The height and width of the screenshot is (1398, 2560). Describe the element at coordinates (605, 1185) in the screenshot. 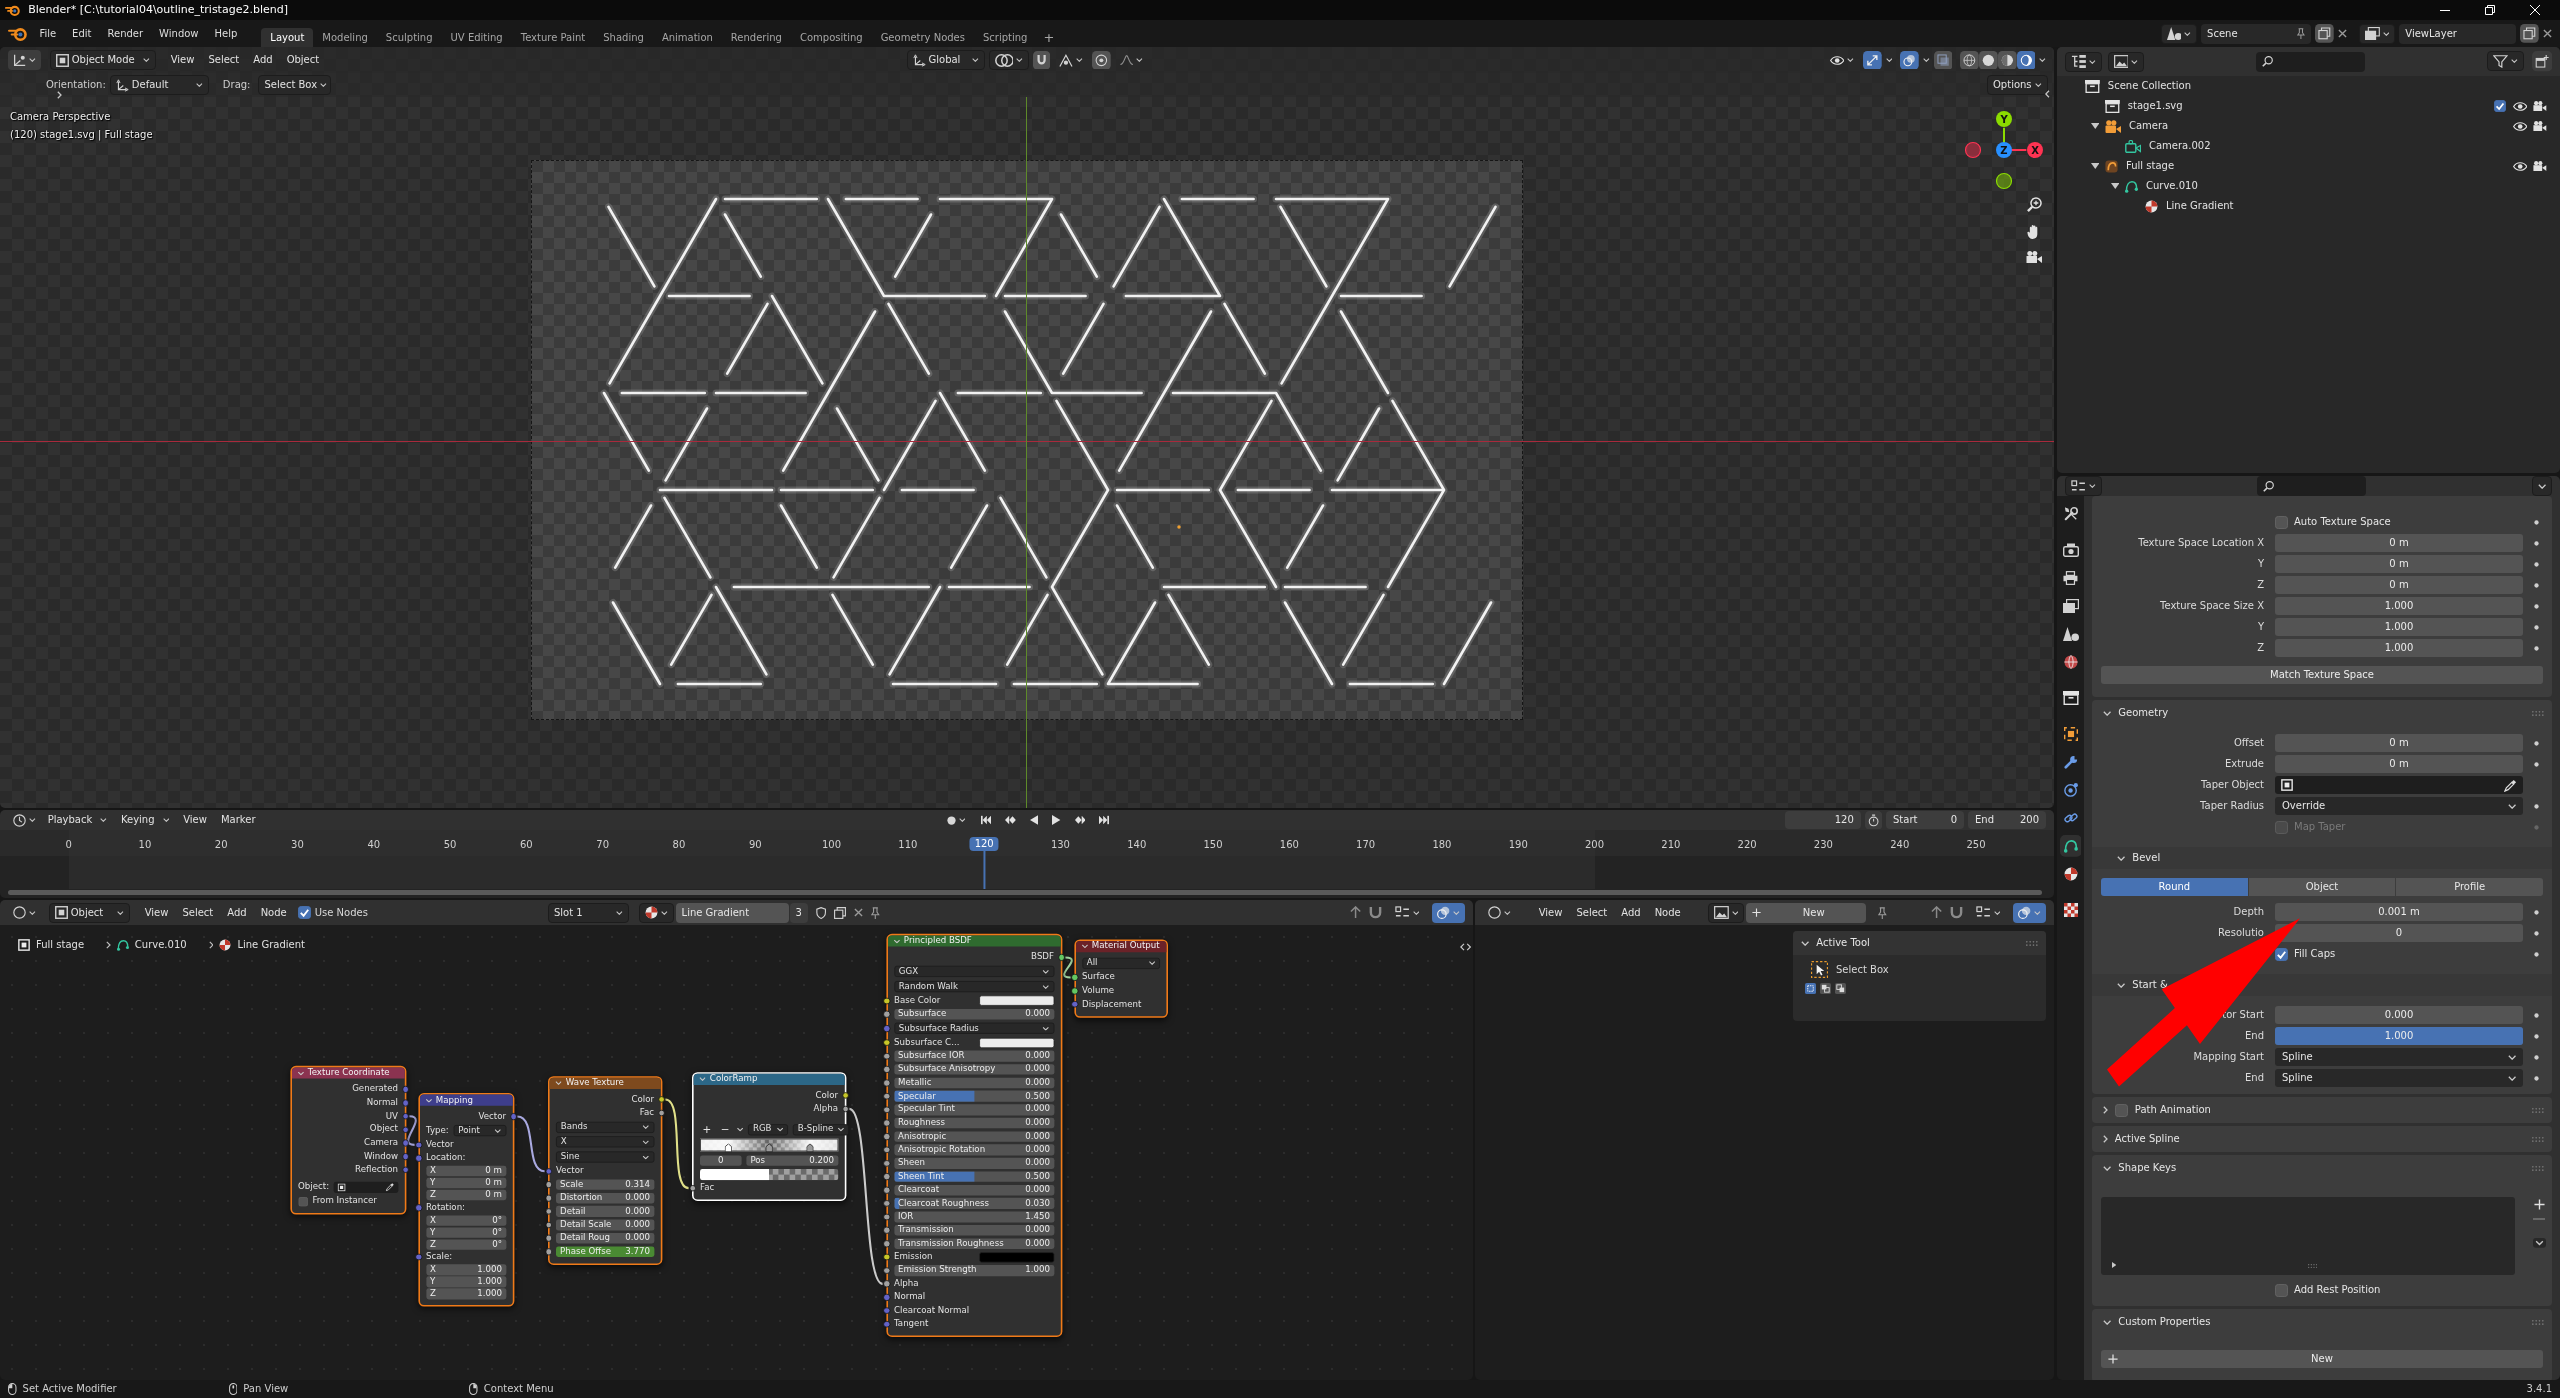

I see `number-field: Scale 0.314` at that location.